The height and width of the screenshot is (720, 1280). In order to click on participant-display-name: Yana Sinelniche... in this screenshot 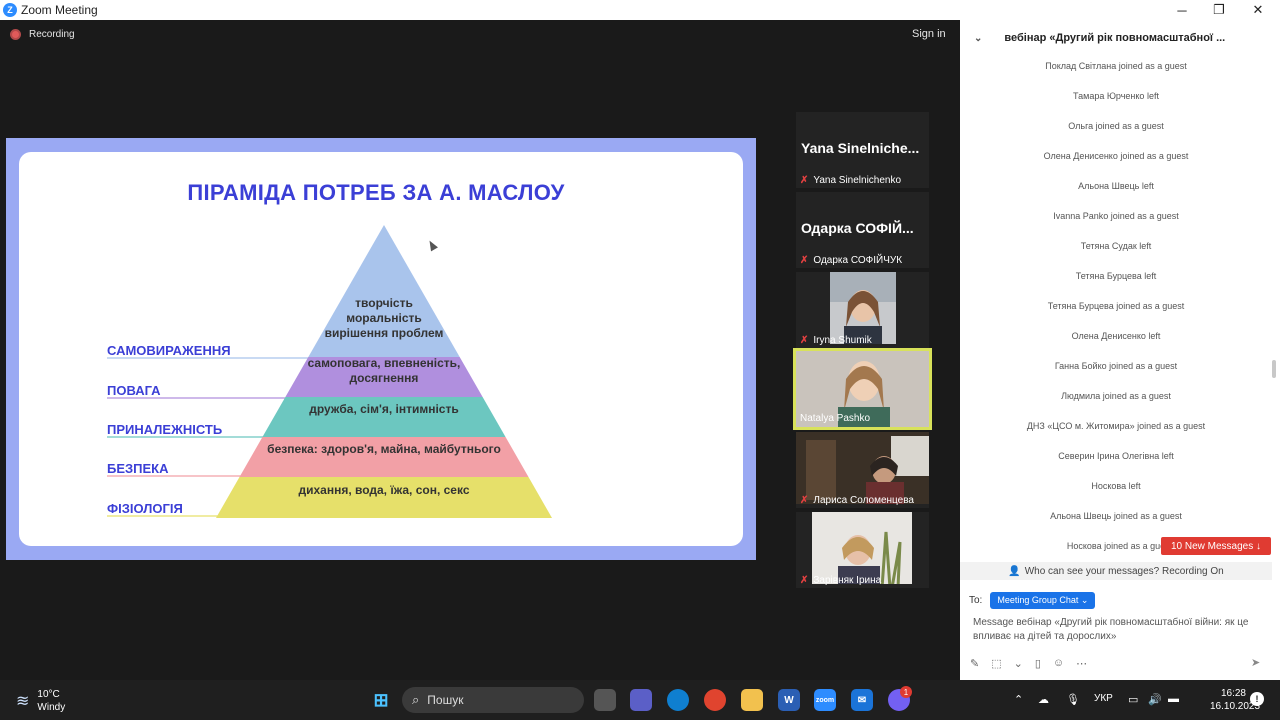, I will do `click(860, 148)`.